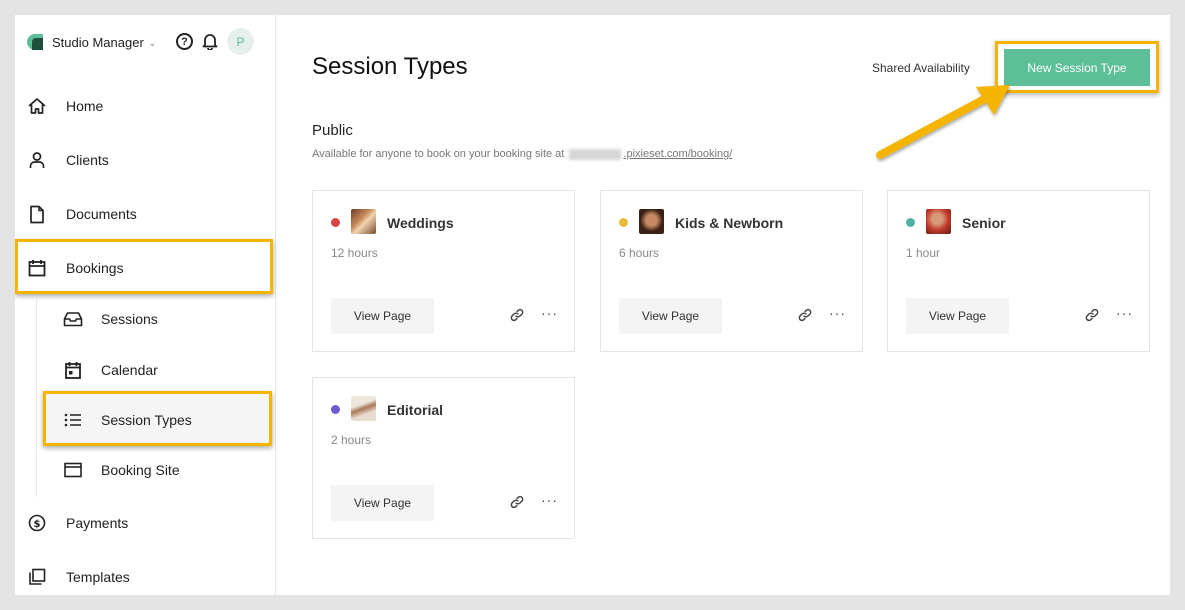 This screenshot has height=610, width=1185. What do you see at coordinates (729, 223) in the screenshot?
I see `session-name: Kids & Newborn` at bounding box center [729, 223].